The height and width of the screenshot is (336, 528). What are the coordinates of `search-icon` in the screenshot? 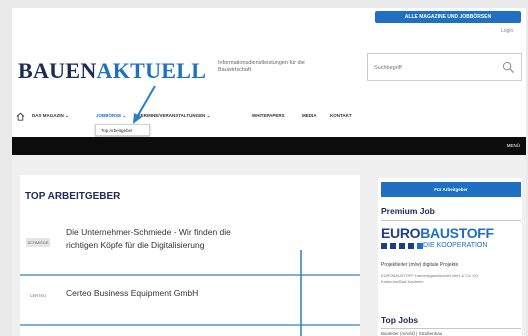 It's located at (508, 67).